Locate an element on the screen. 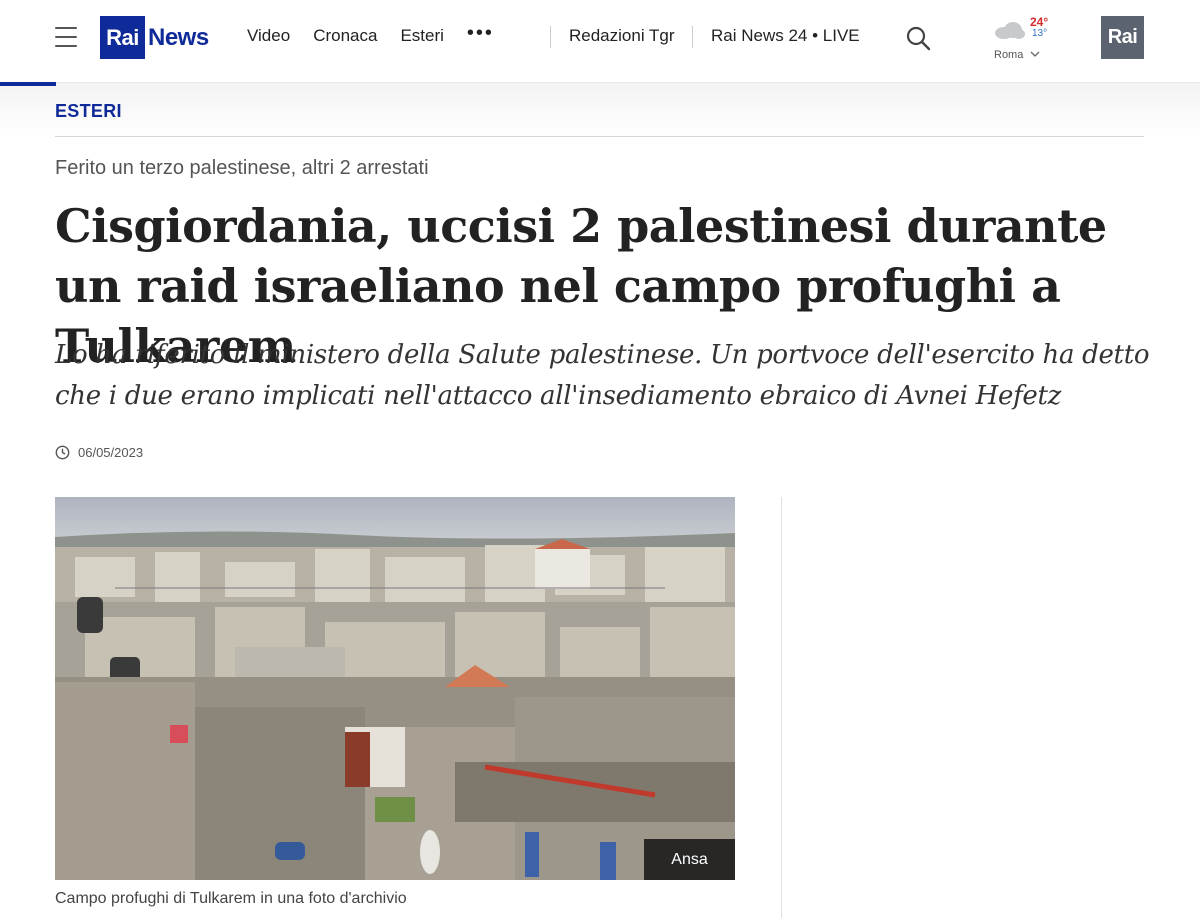 The image size is (1200, 918). redazioni-tgr-link: Redazioni Tgr is located at coordinates (622, 36).